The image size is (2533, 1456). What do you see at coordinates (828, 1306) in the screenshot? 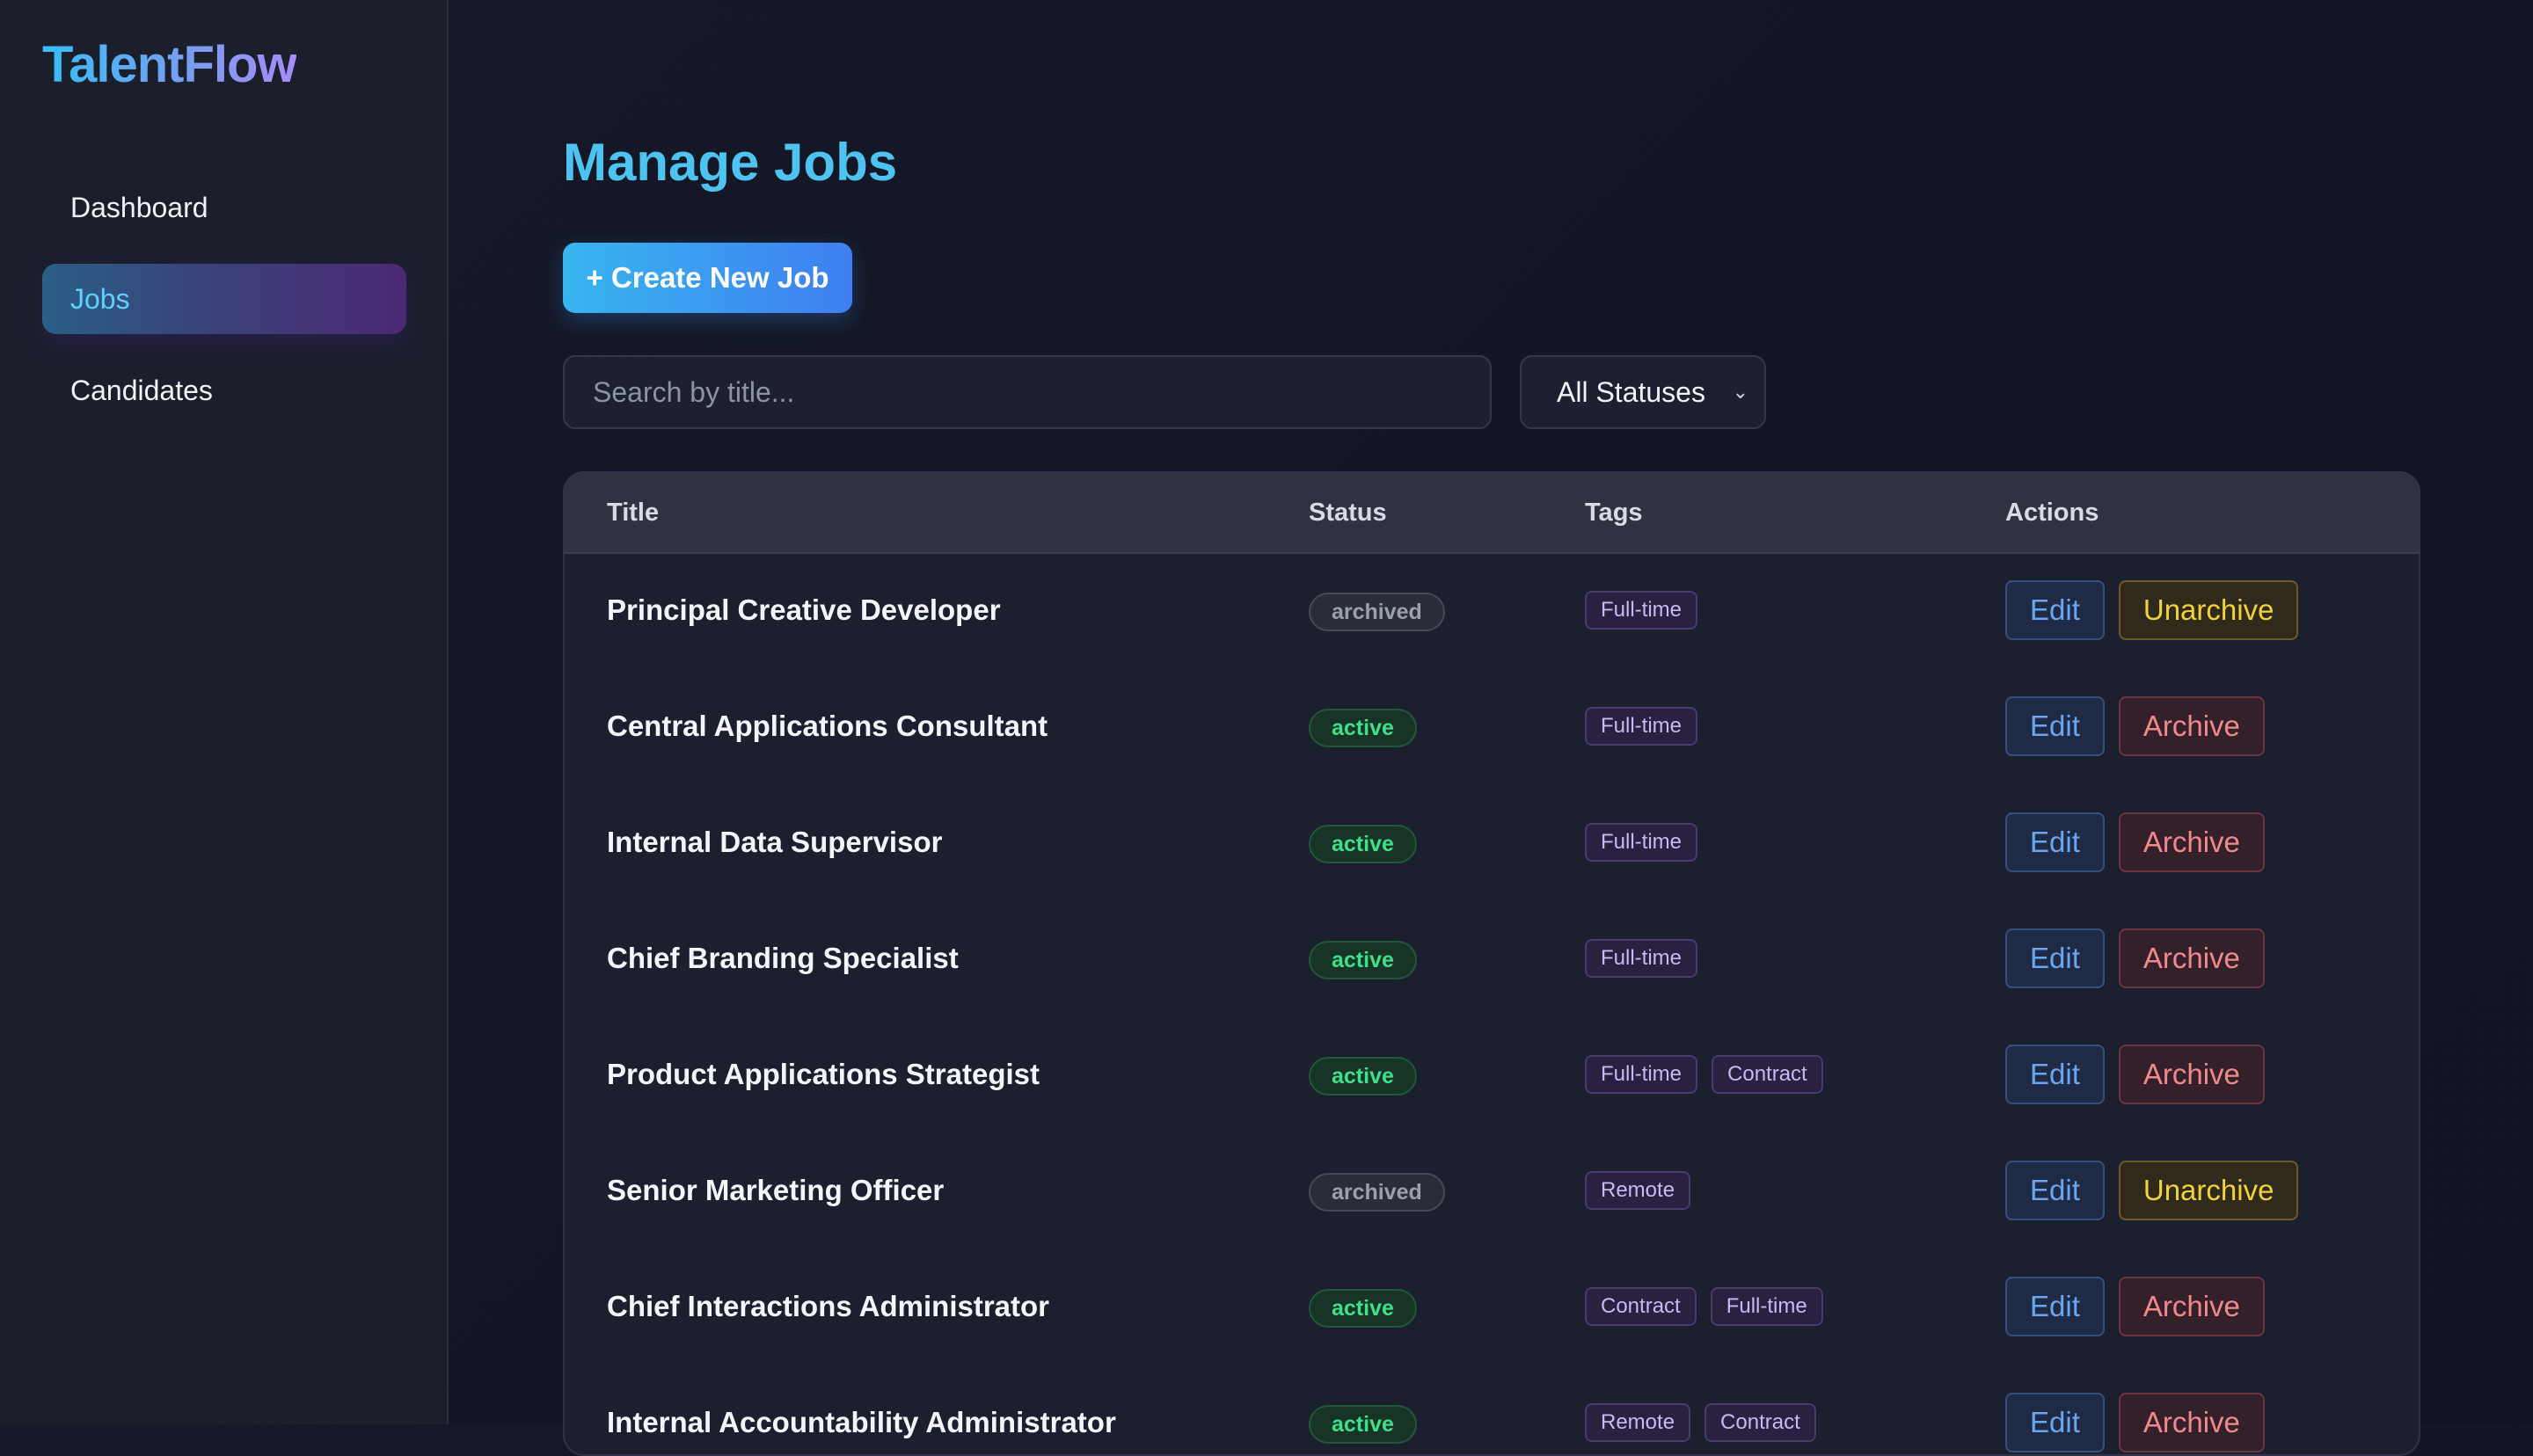
I see `job-title: Chief Interactions Administrator` at bounding box center [828, 1306].